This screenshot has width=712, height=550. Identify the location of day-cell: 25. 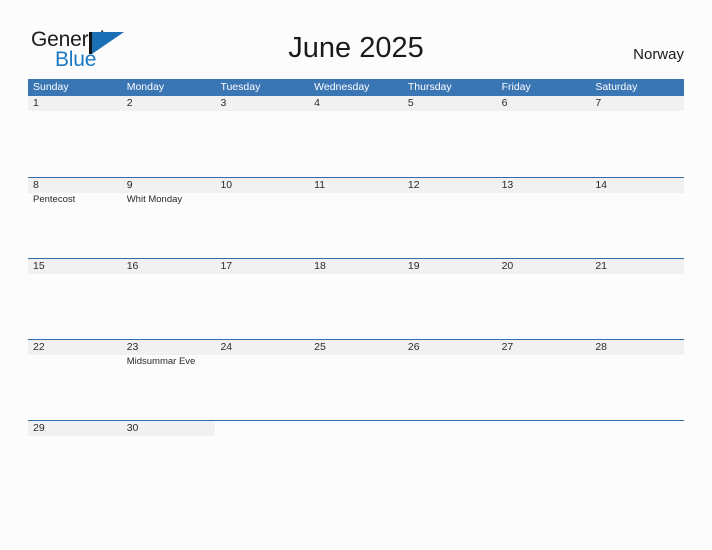
(356, 380).